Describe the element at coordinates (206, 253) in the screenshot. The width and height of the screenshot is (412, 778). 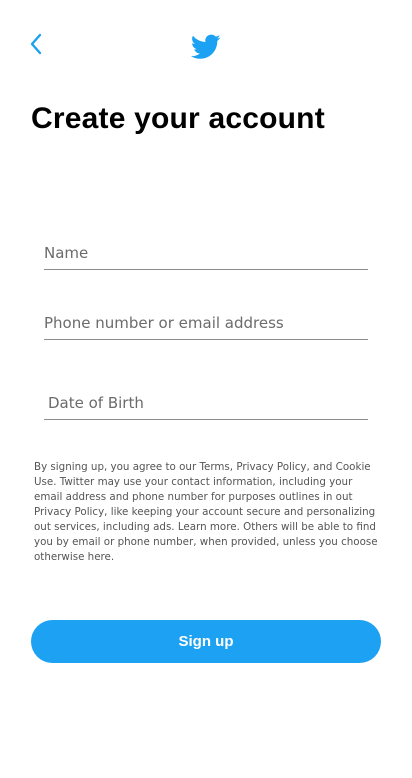
I see `name-input` at that location.